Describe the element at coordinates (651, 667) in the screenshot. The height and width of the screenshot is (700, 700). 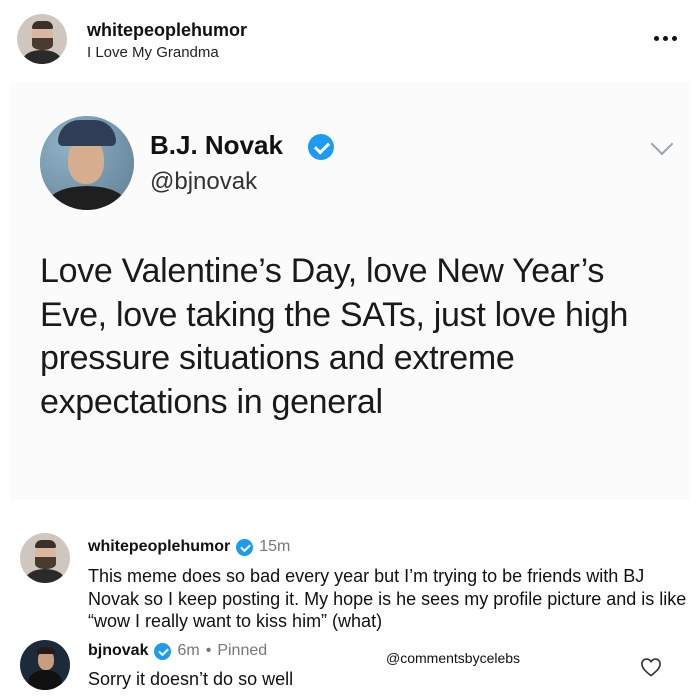
I see `heart-icon` at that location.